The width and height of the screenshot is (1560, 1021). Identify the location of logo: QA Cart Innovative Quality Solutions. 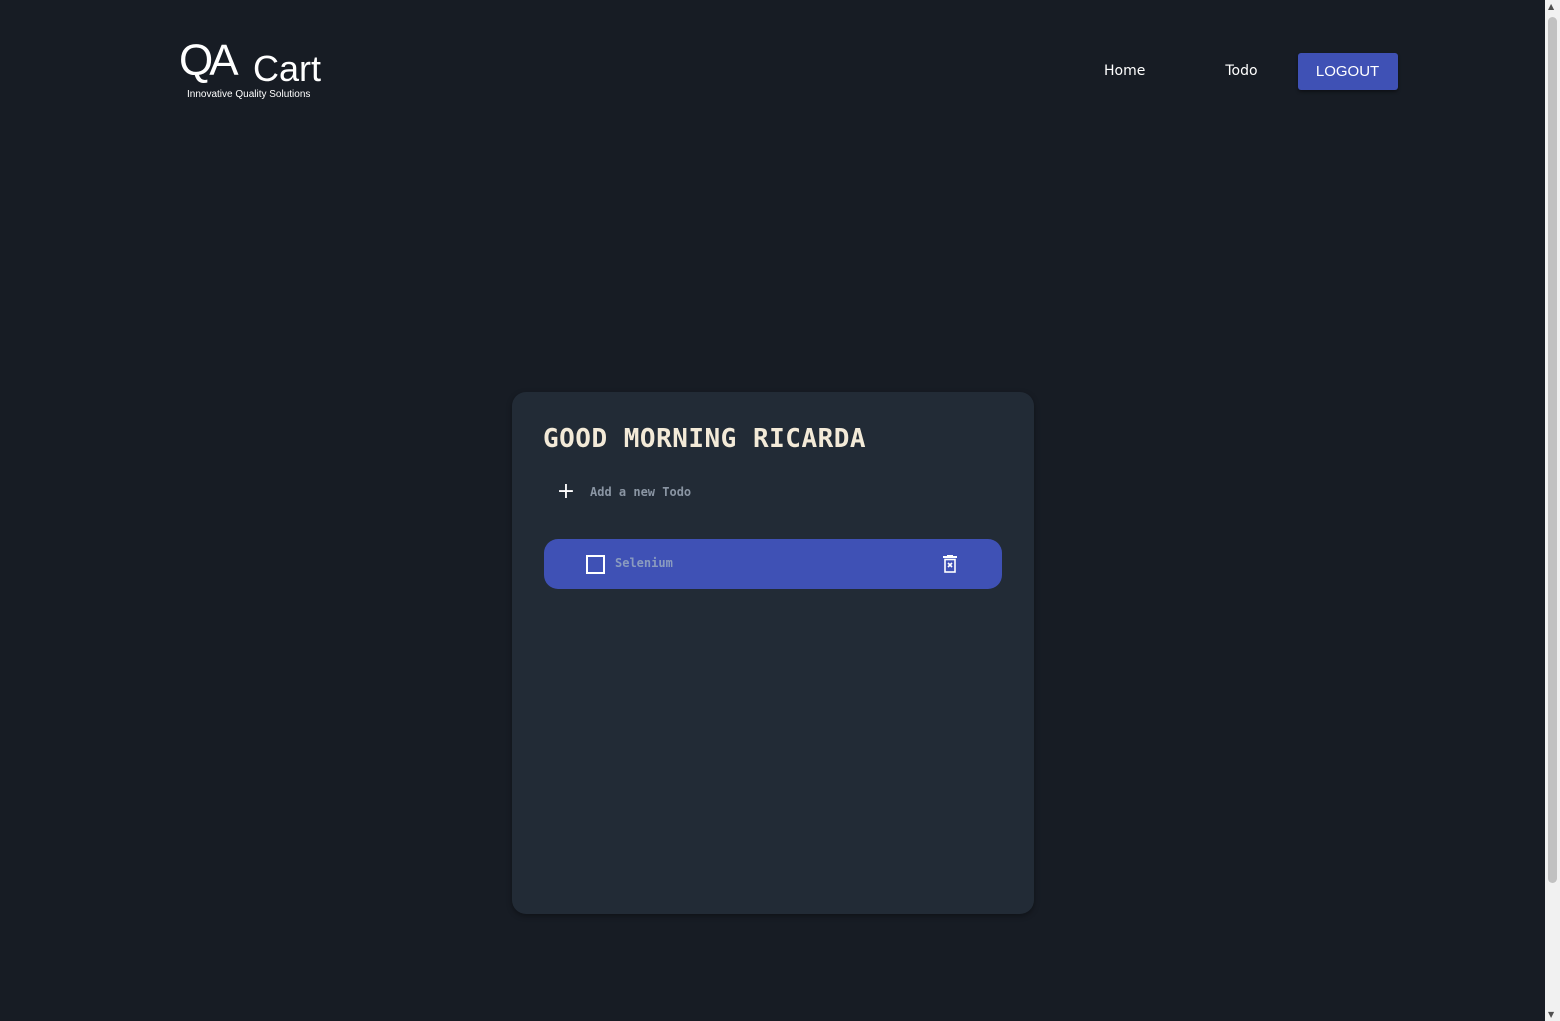
(254, 69).